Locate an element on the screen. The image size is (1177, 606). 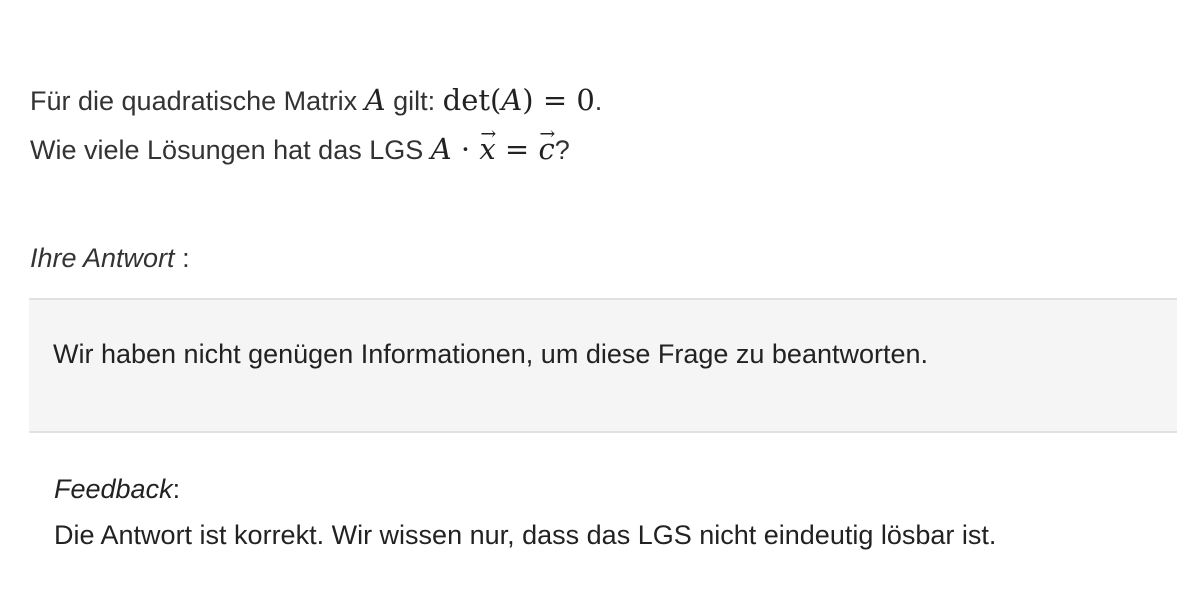
determinant-equation: det(A) = 0 is located at coordinates (519, 100).